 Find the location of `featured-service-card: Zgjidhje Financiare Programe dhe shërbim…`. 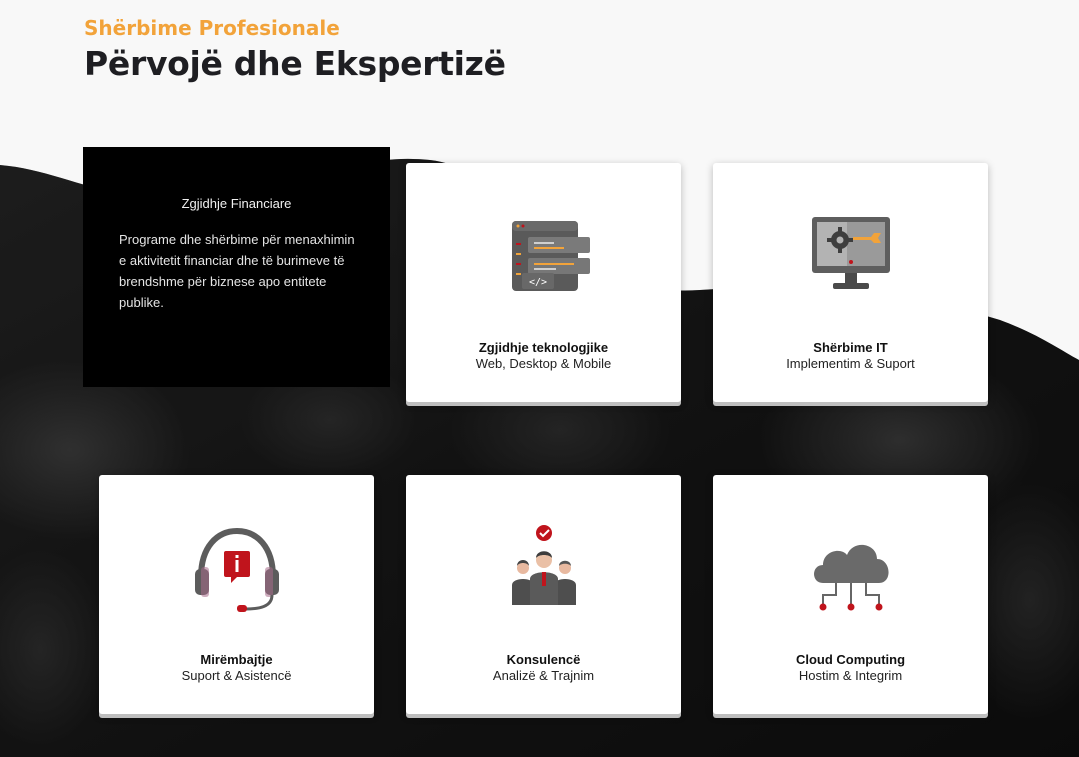

featured-service-card: Zgjidhje Financiare Programe dhe shërbim… is located at coordinates (236, 267).